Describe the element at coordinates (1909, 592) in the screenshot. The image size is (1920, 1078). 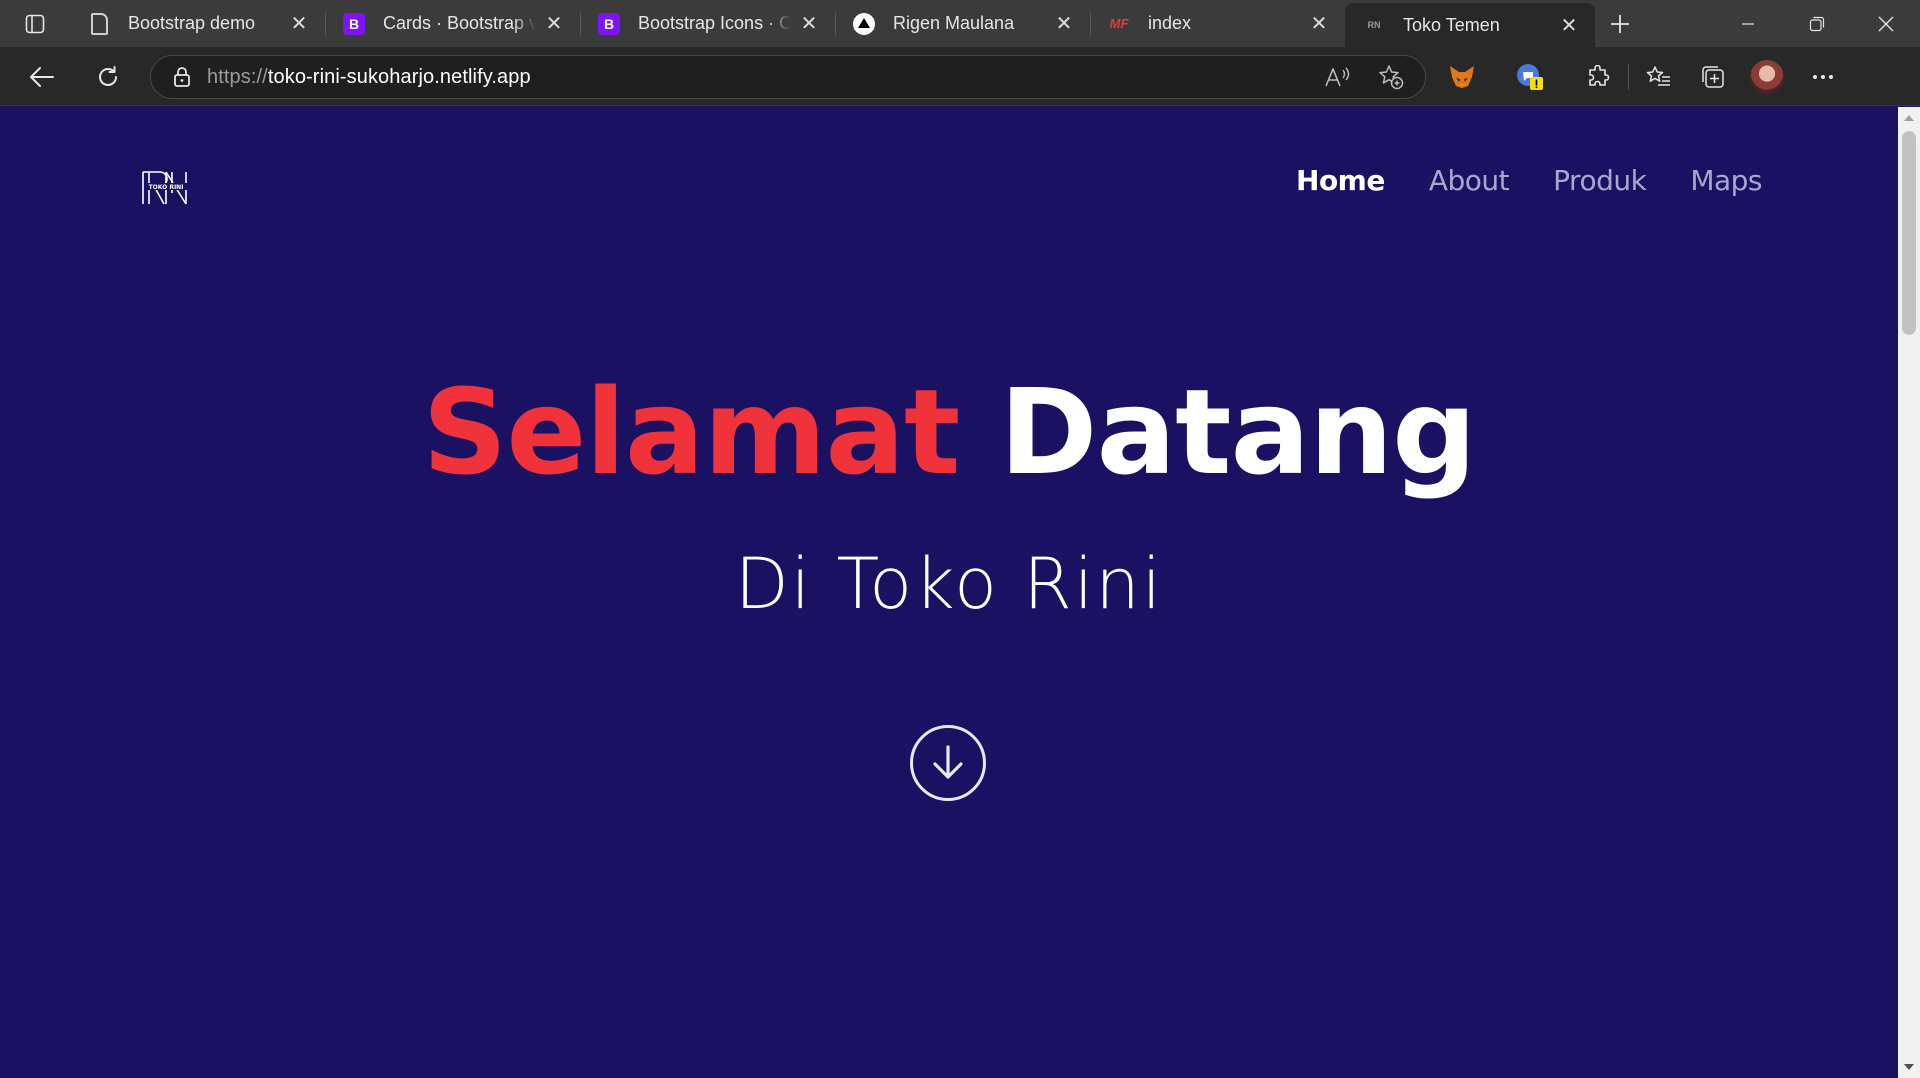
I see `page-scrollbar` at that location.